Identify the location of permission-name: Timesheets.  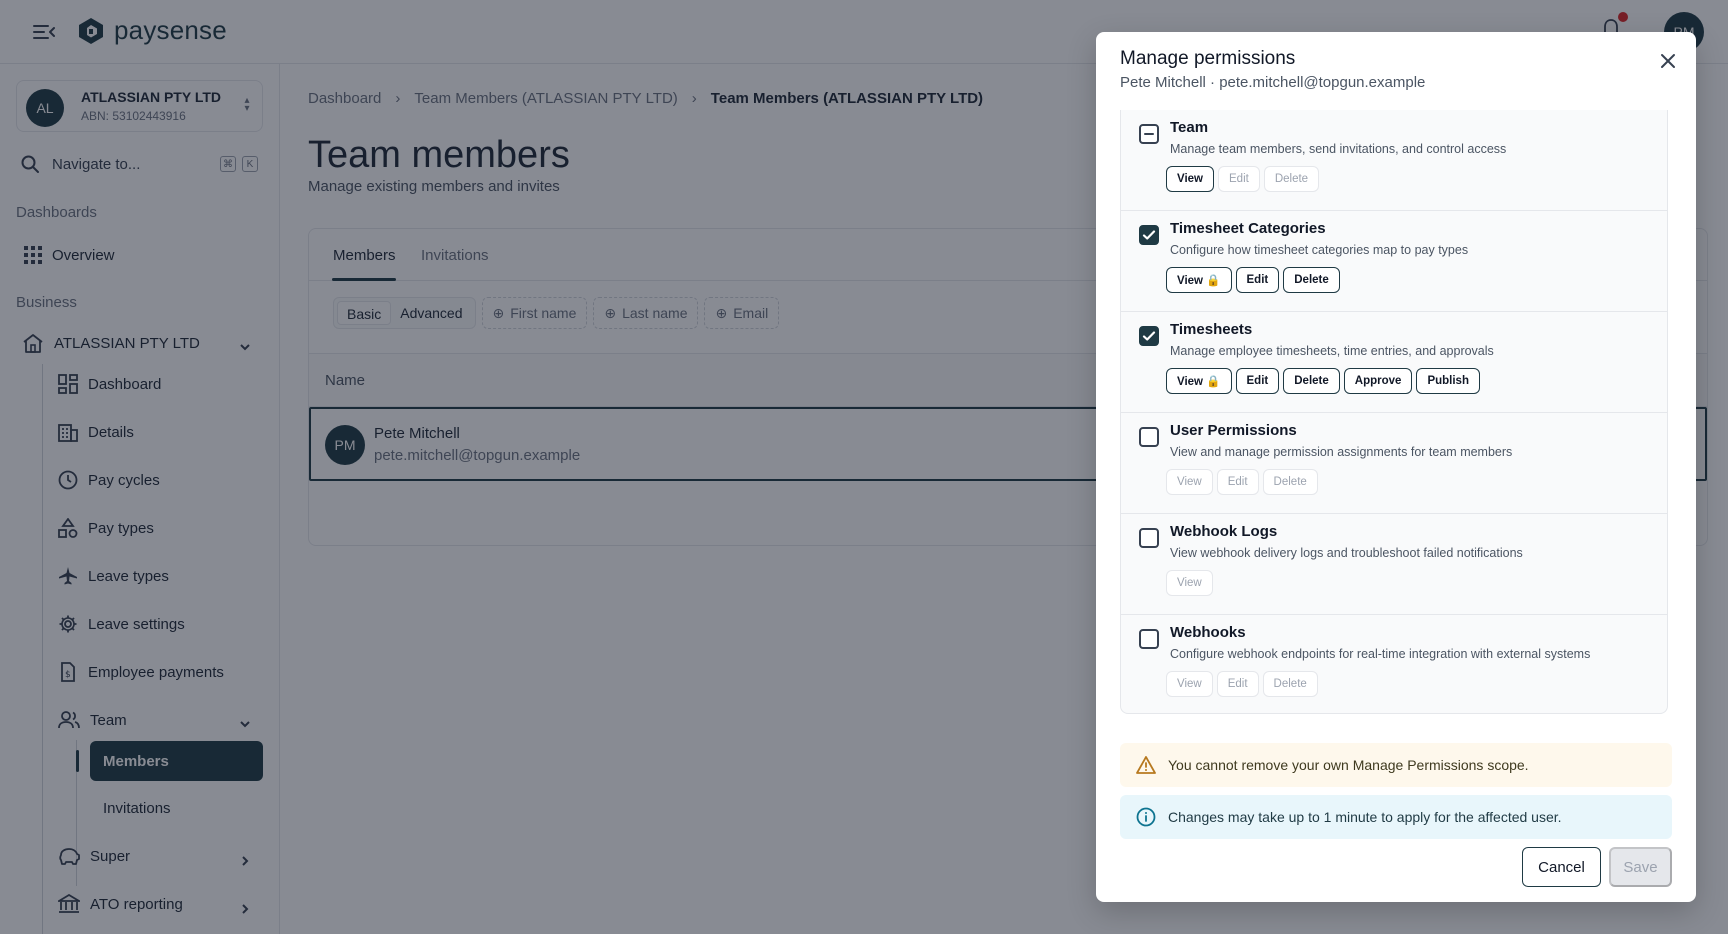
(1211, 329).